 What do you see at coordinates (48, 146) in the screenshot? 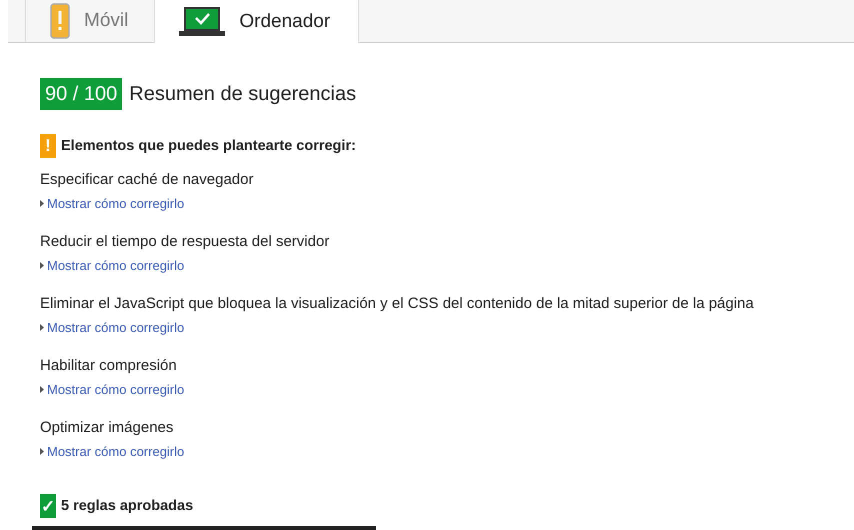
I see `status-icon: !` at bounding box center [48, 146].